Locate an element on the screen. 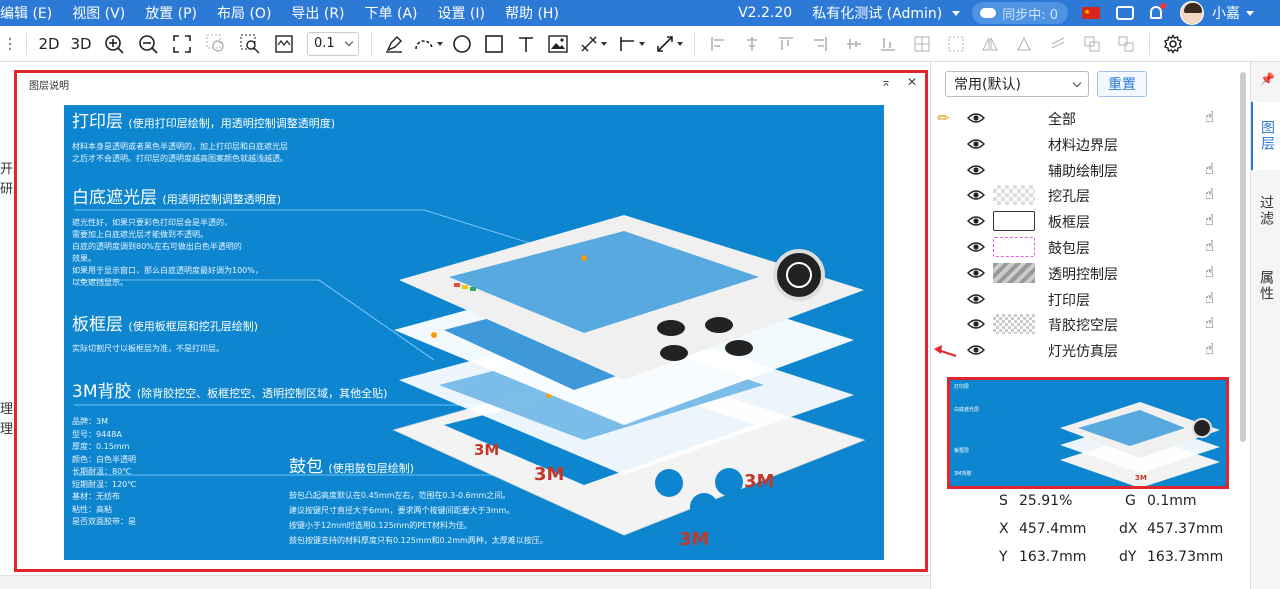 Image resolution: width=1280 pixels, height=589 pixels. layer-row: 辅助绘制层 ☝ is located at coordinates (1081, 170).